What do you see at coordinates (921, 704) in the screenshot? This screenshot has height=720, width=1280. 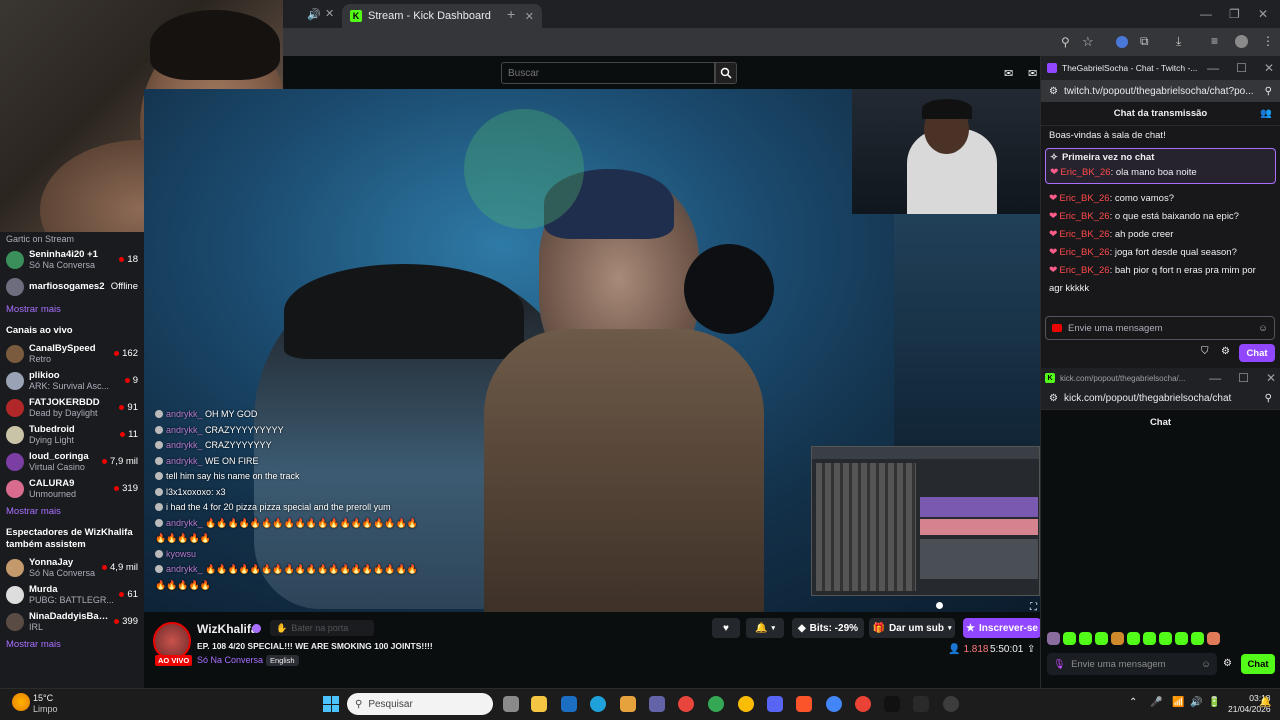 I see `epic-games-icon` at bounding box center [921, 704].